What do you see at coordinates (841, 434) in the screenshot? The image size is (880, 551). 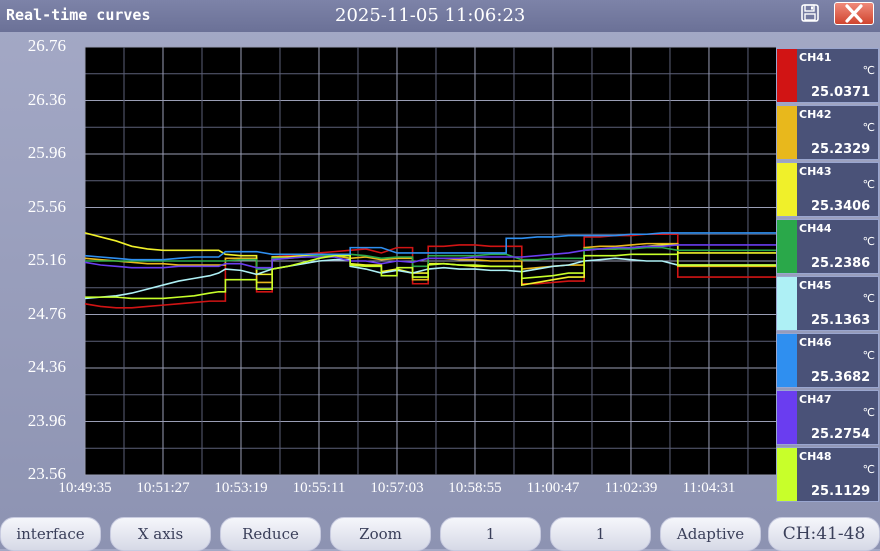 I see `legend-channel-value: 25.2754` at bounding box center [841, 434].